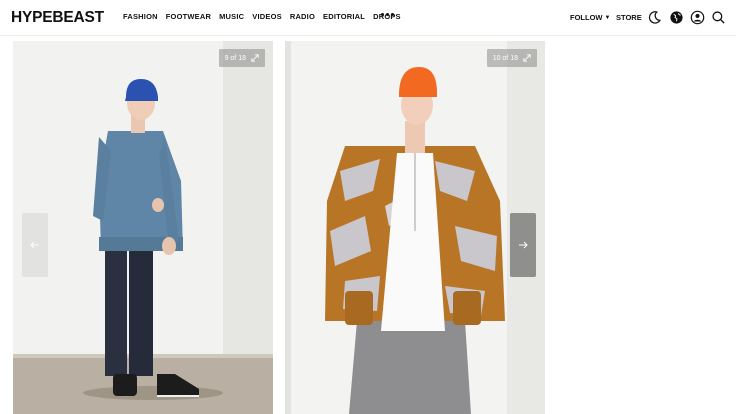 The height and width of the screenshot is (414, 736). Describe the element at coordinates (676, 17) in the screenshot. I see `globe-icon` at that location.